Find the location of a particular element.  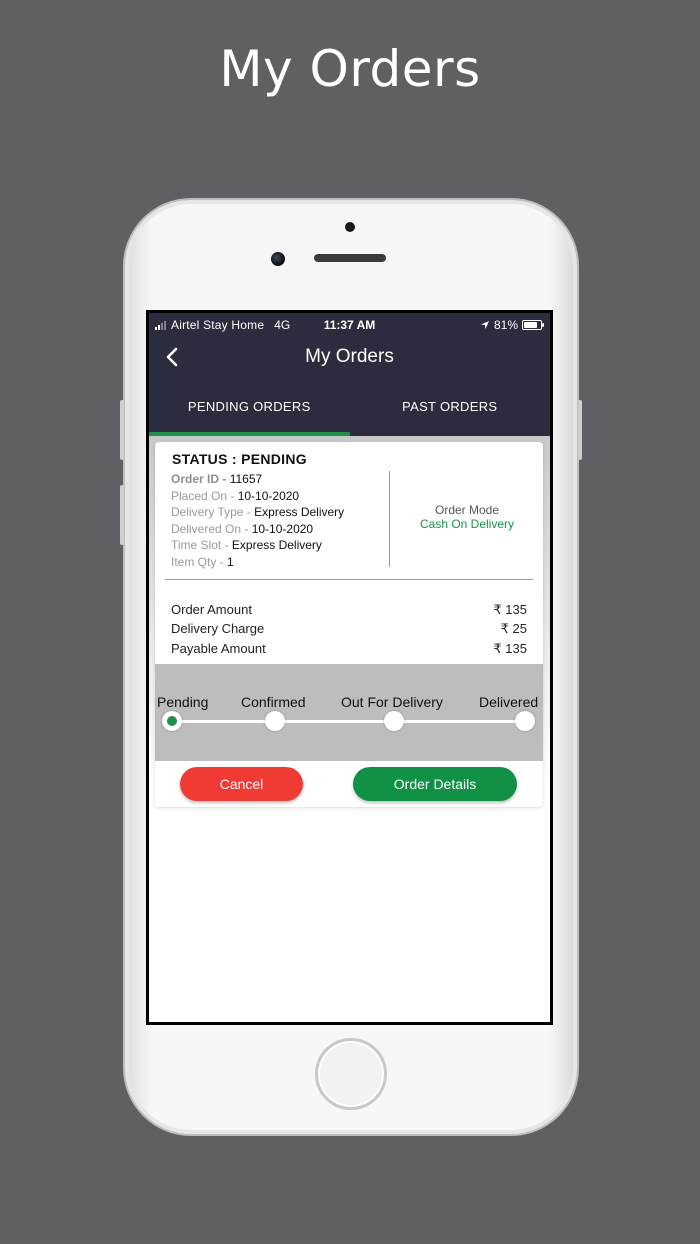

delivery-type-row: Delivery Type - Express Delivery is located at coordinates (281, 512).